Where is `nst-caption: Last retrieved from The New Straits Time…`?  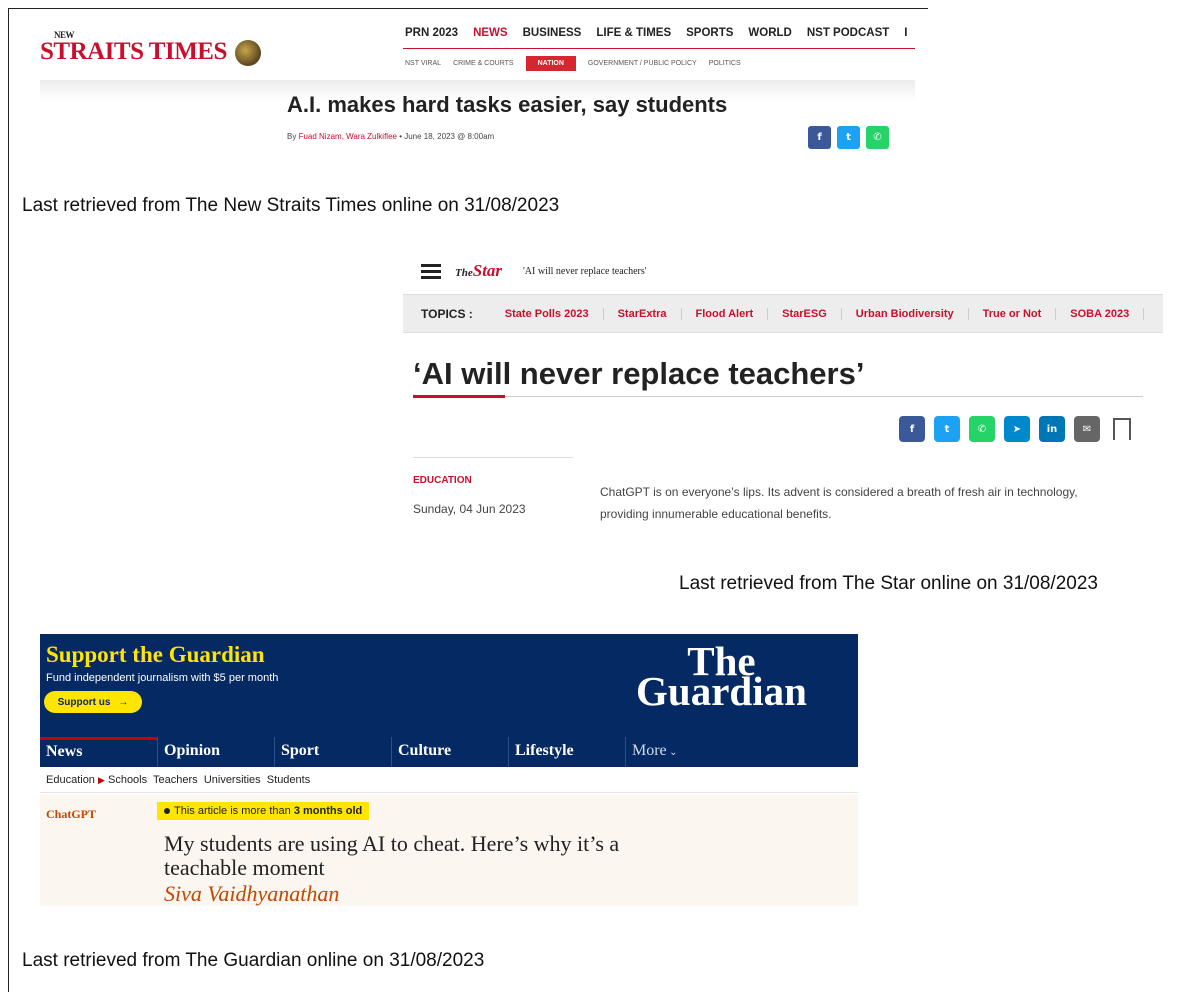 nst-caption: Last retrieved from The New Straits Time… is located at coordinates (291, 205).